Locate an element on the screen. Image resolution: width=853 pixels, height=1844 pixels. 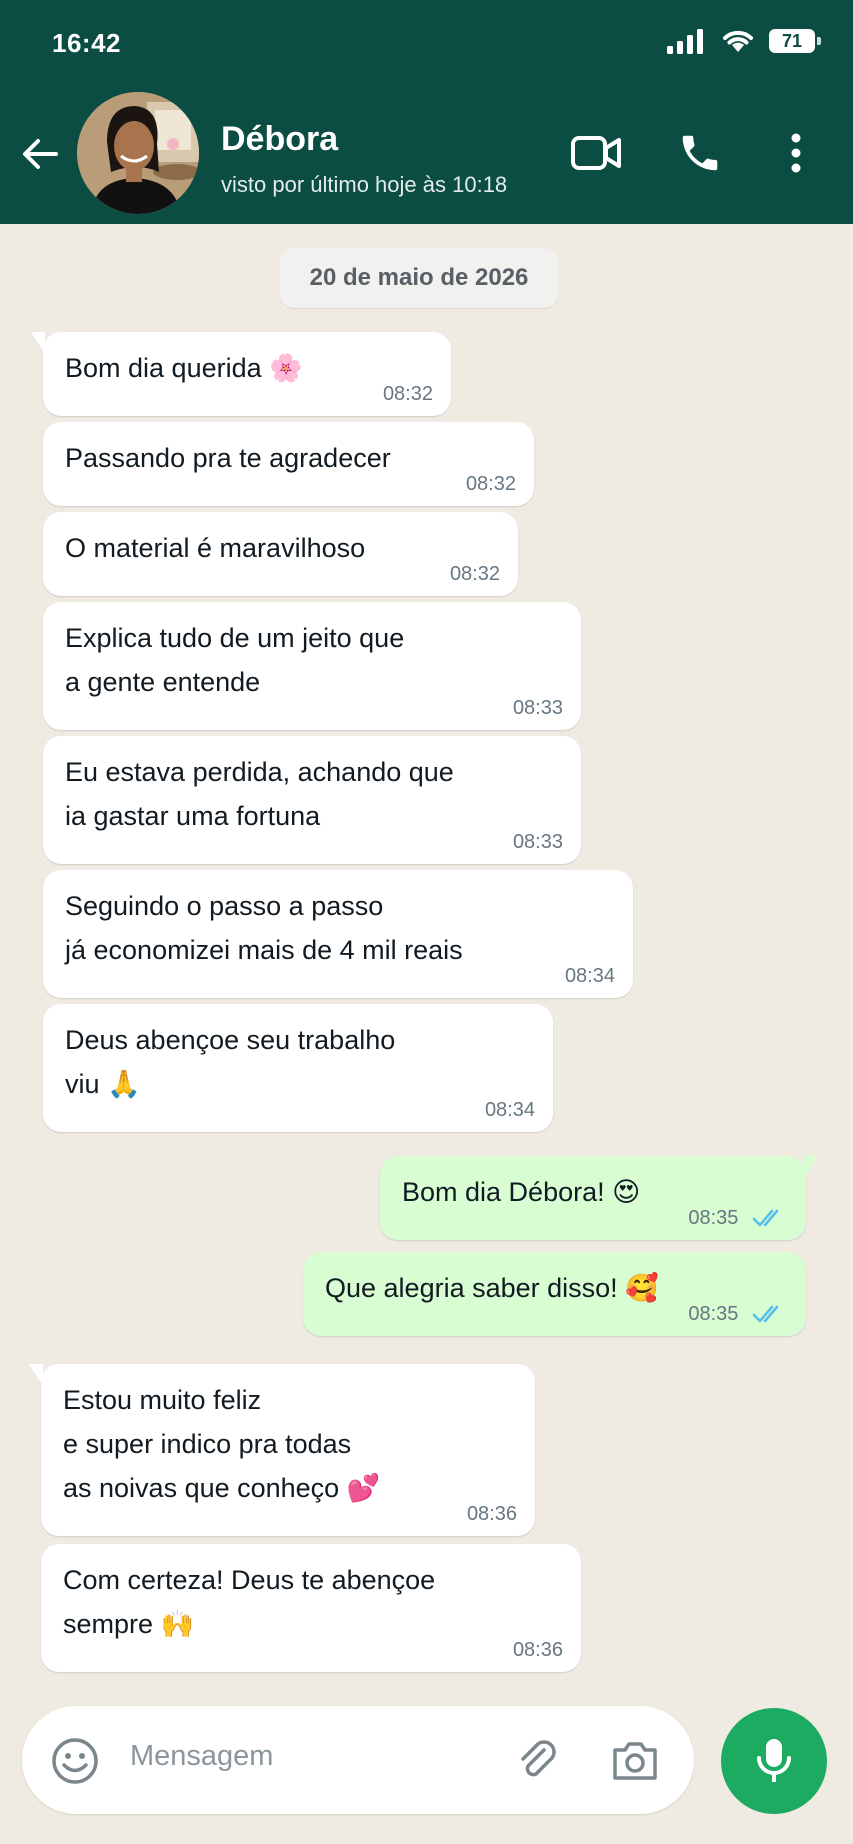
message-composer: Mensagem is located at coordinates (358, 1760).